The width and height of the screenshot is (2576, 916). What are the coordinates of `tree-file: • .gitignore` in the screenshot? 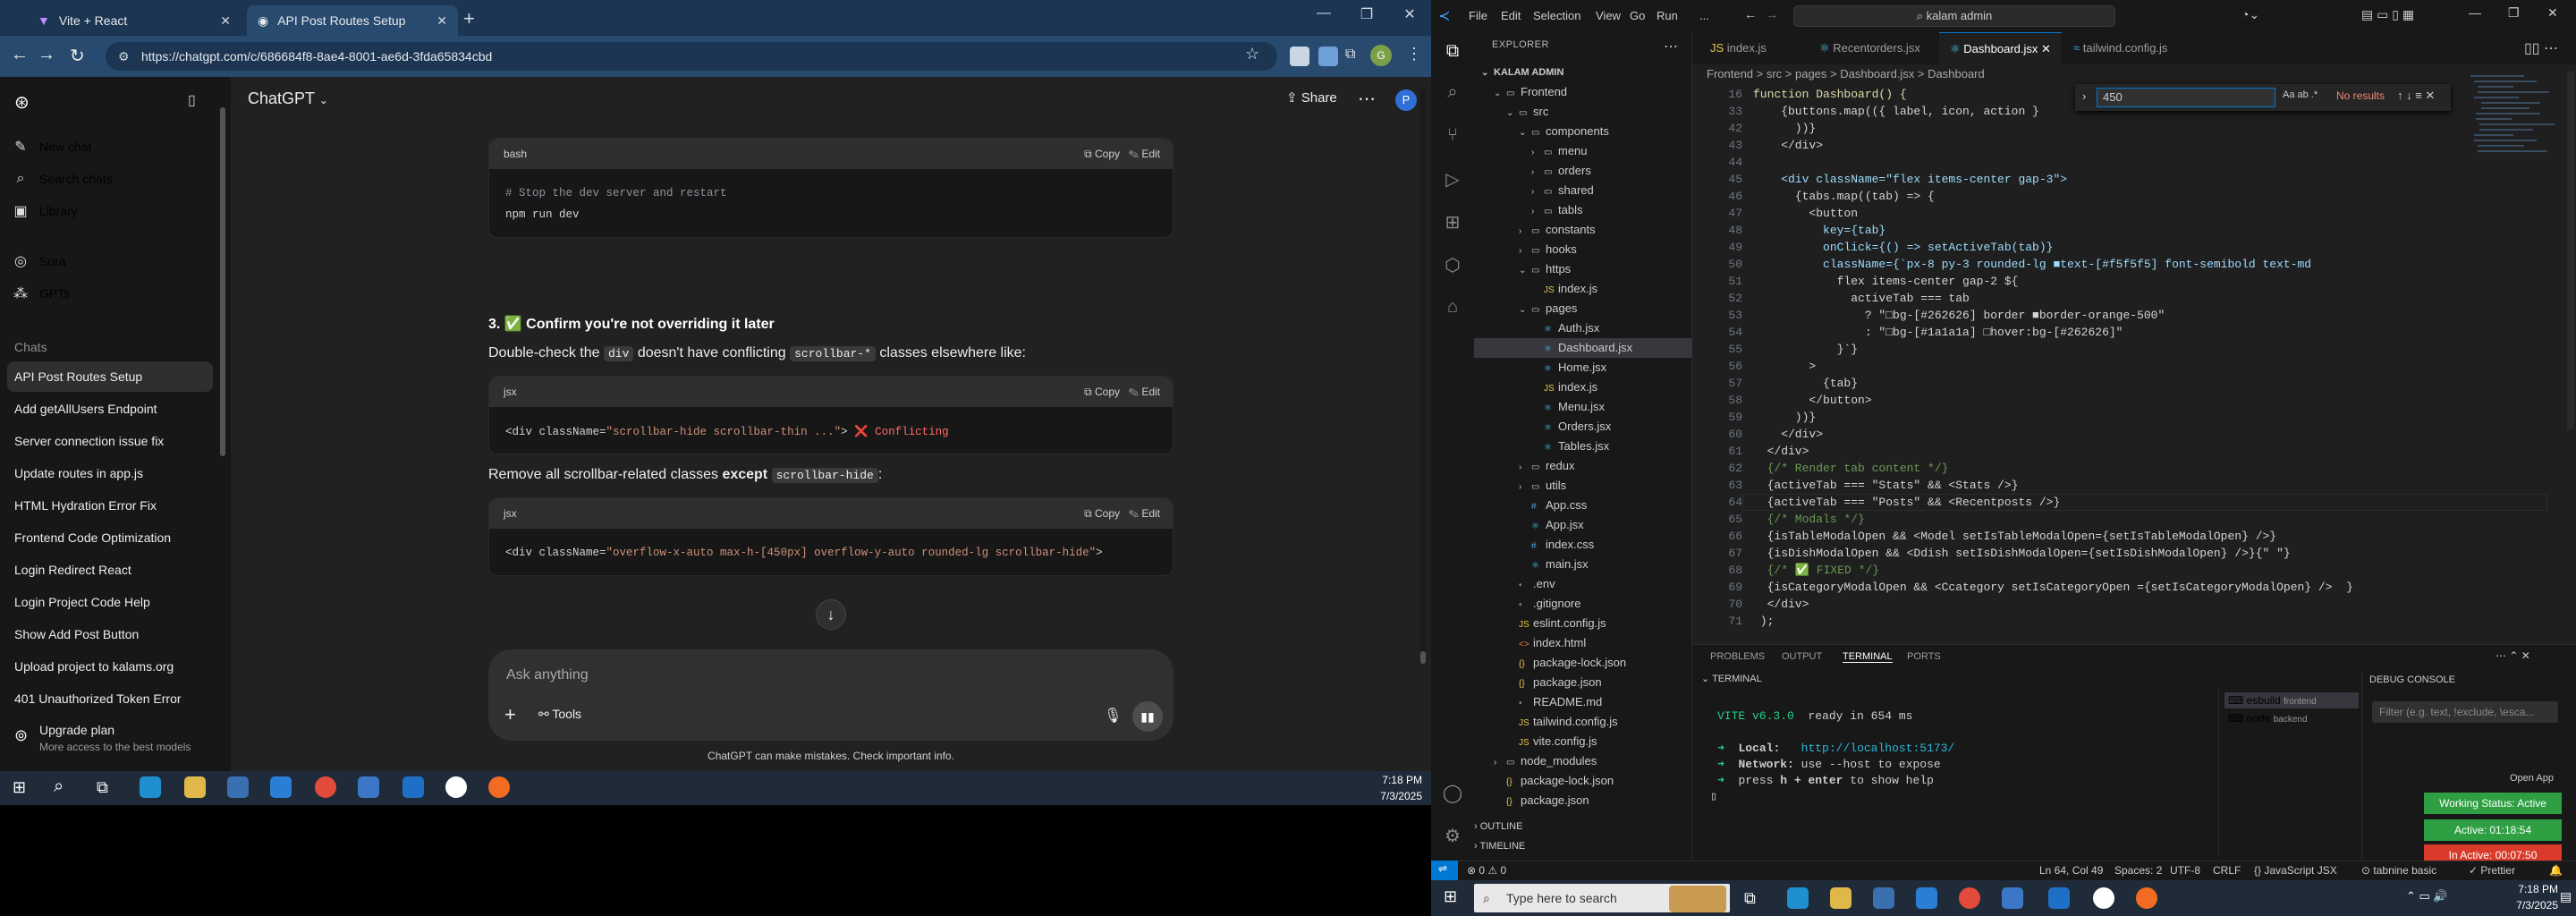 It's located at (1583, 604).